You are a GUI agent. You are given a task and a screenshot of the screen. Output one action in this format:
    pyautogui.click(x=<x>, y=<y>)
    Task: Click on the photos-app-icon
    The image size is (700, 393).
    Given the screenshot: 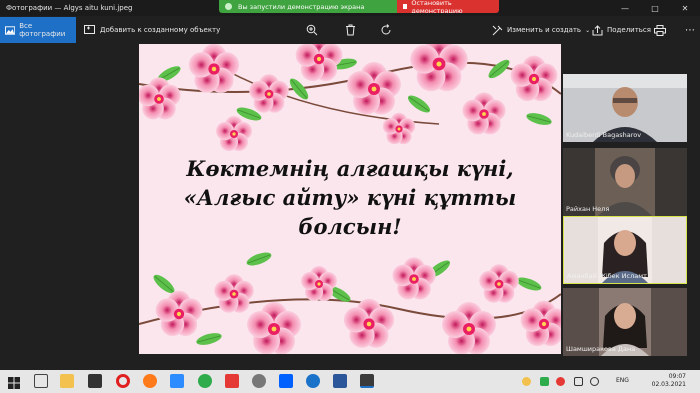 What is the action you would take?
    pyautogui.click(x=367, y=381)
    